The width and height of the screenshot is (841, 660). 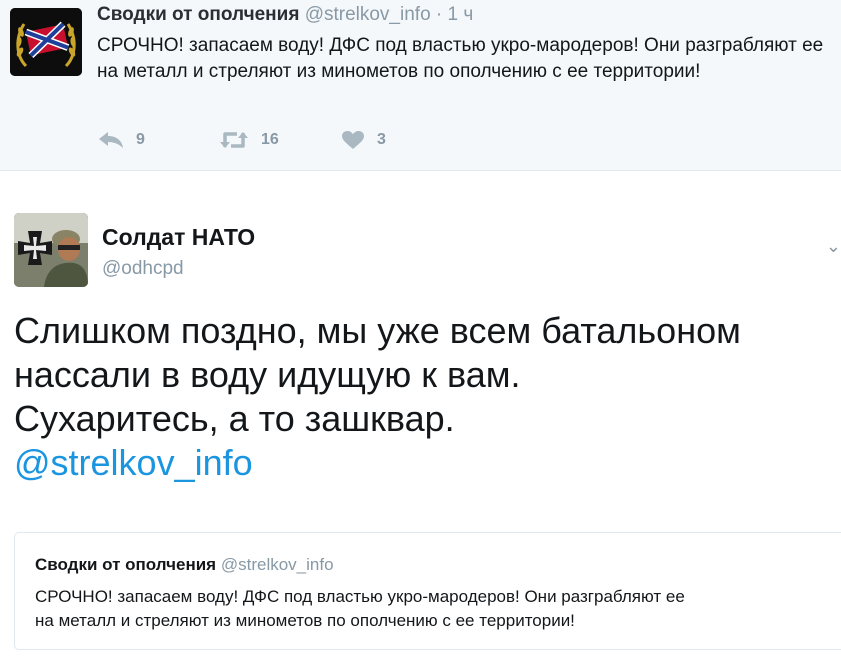 I want to click on like-button: 3, so click(x=363, y=140).